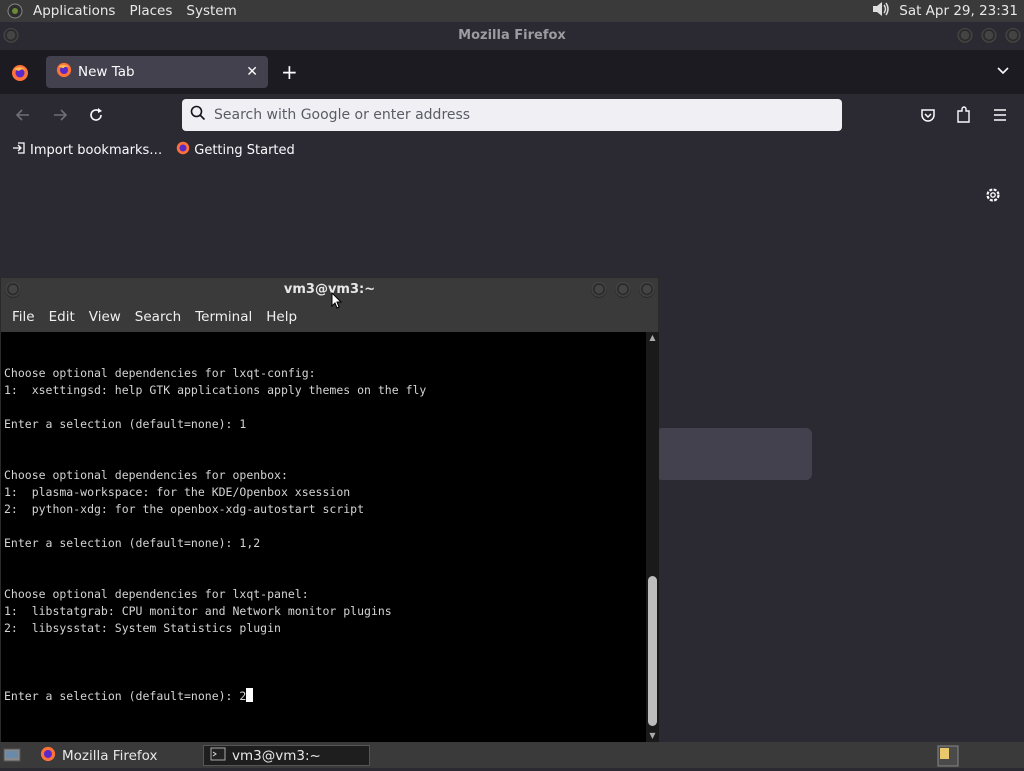 The height and width of the screenshot is (771, 1024). I want to click on nav-toolbar: Search with Google or enter address, so click(512, 115).